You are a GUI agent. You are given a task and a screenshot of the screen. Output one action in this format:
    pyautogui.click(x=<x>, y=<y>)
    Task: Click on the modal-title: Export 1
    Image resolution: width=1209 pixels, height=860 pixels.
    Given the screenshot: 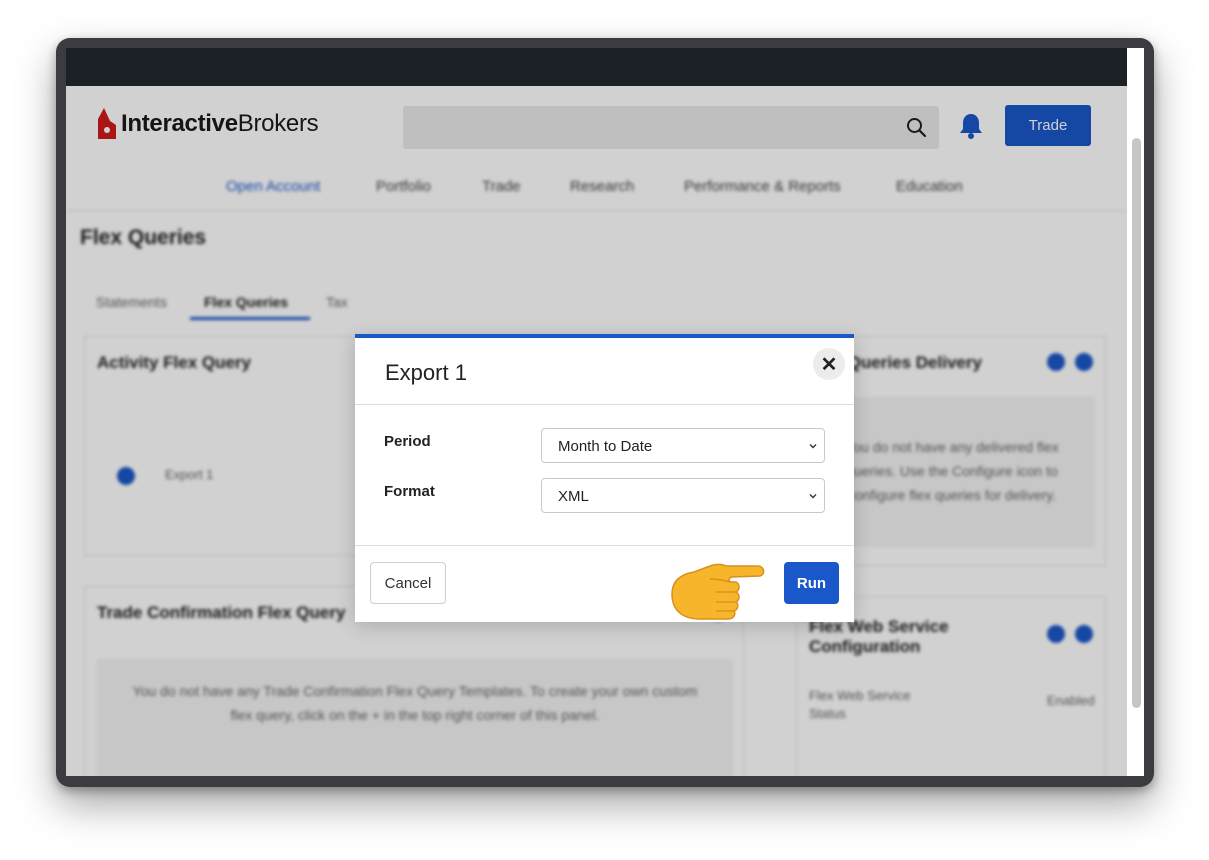 What is the action you would take?
    pyautogui.click(x=426, y=372)
    